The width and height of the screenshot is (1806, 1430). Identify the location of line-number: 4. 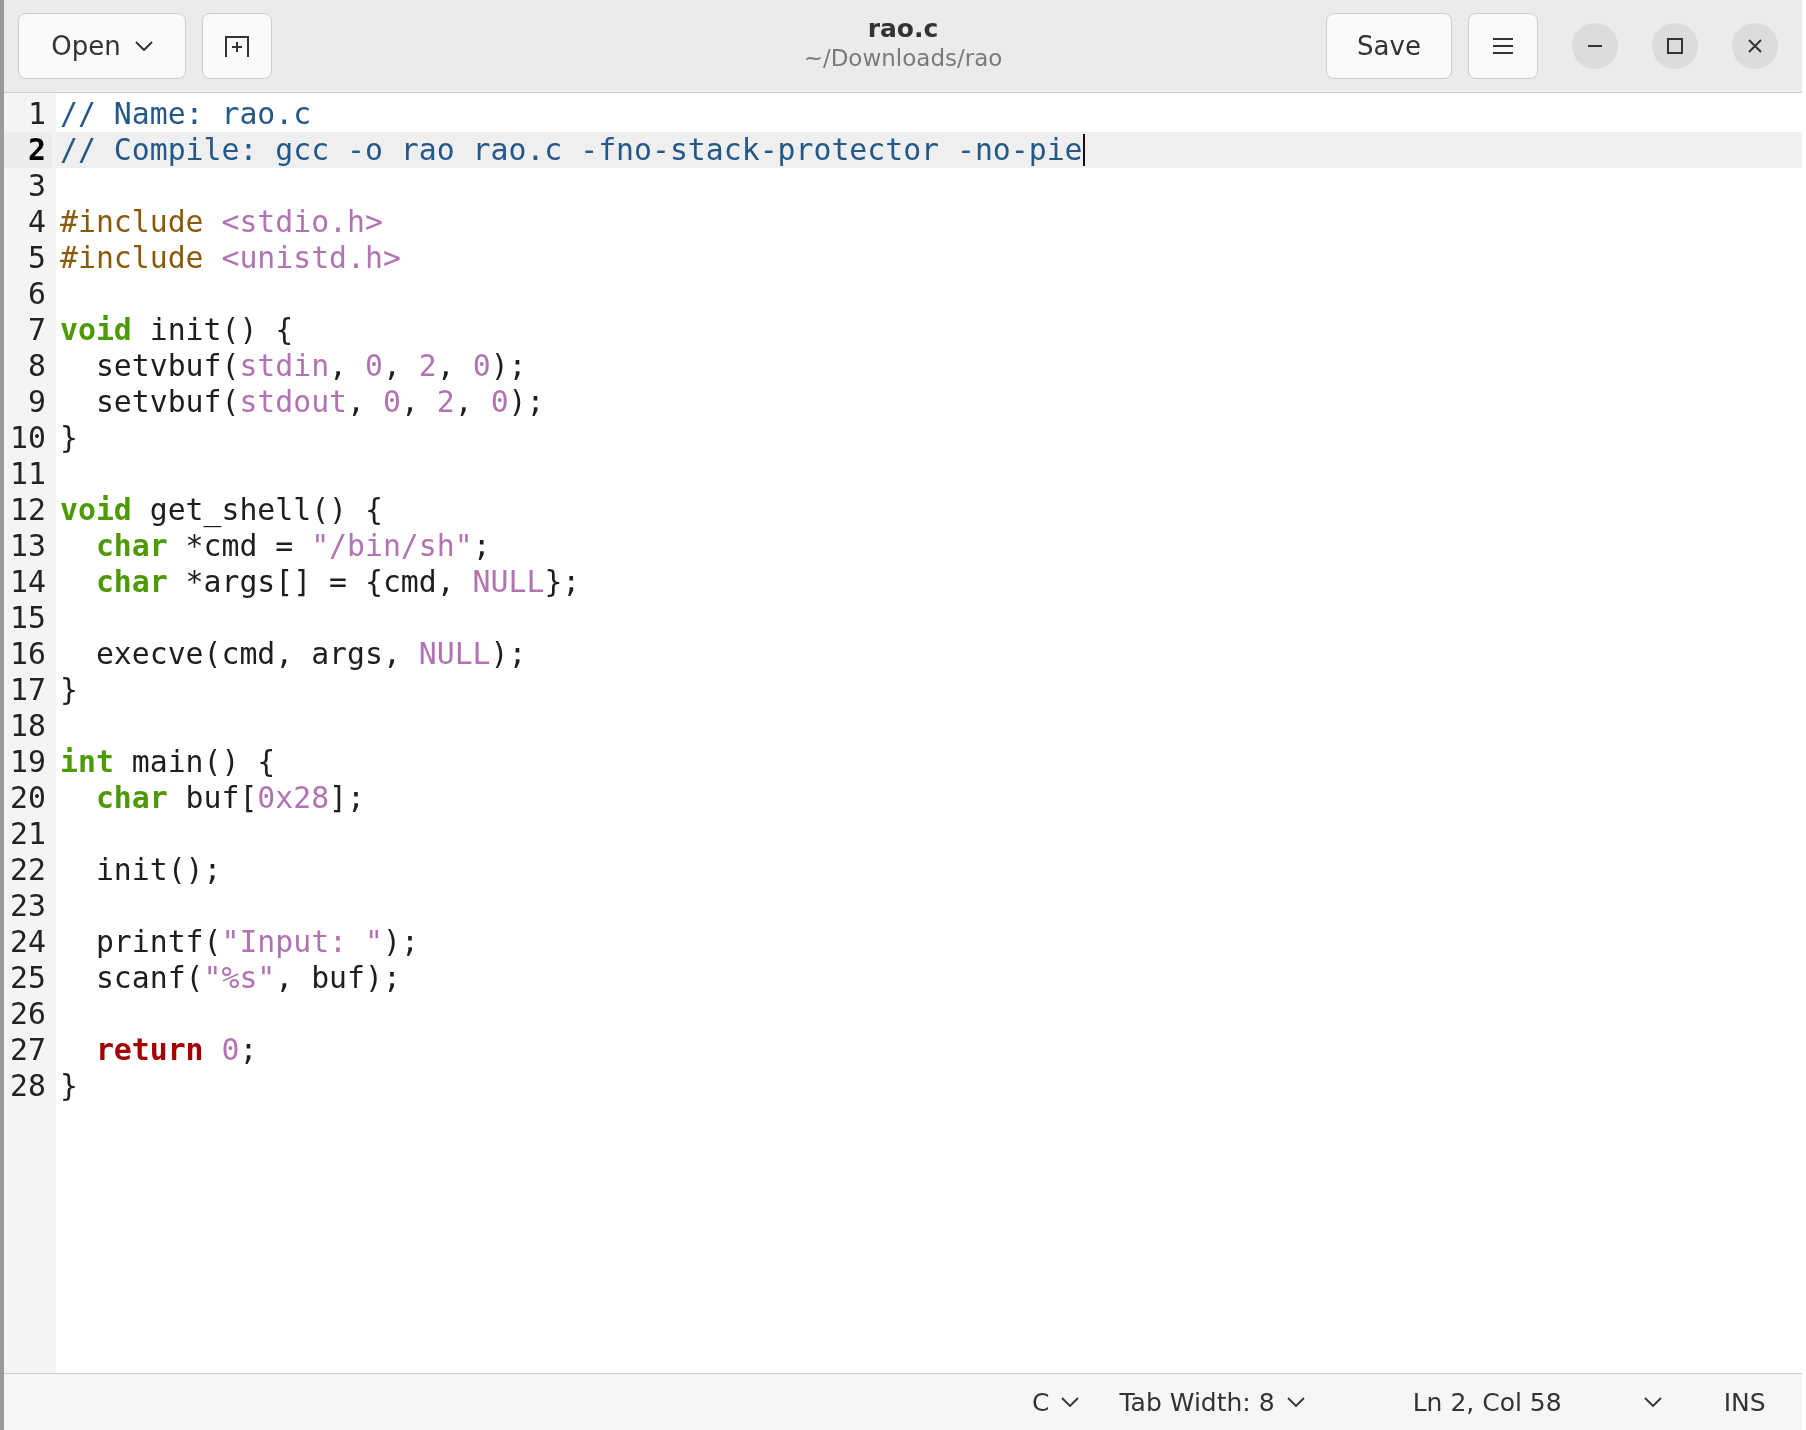
(37, 222).